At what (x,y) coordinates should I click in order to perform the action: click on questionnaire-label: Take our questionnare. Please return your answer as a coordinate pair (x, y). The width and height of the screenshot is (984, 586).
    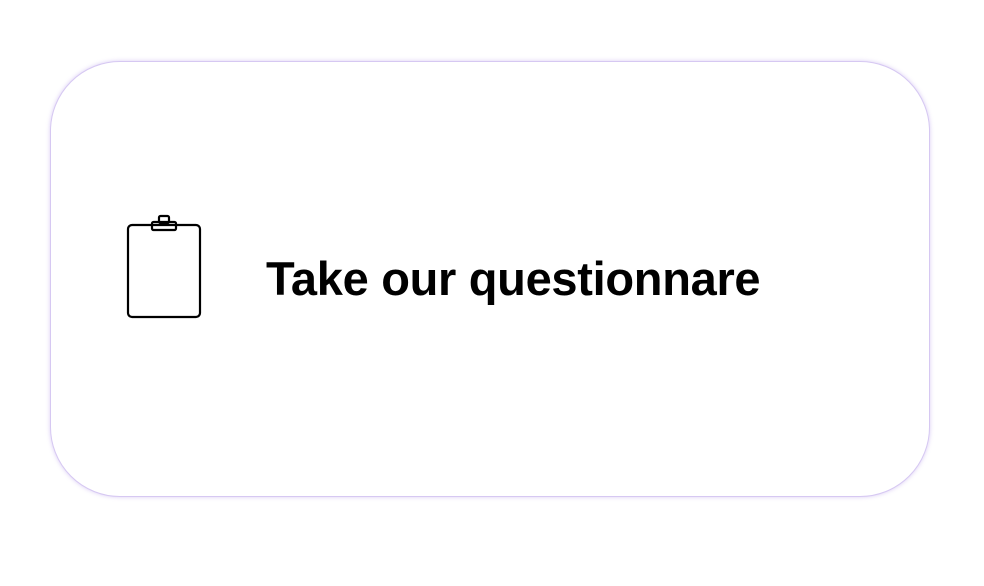
    Looking at the image, I should click on (513, 278).